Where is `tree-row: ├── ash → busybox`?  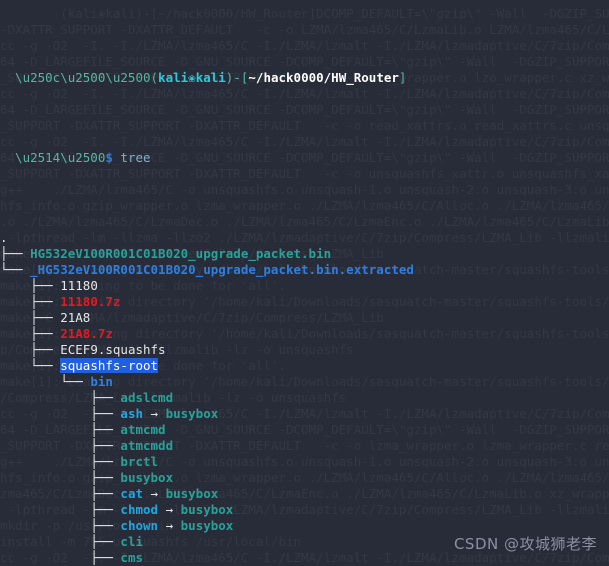 tree-row: ├── ash → busybox is located at coordinates (304, 414).